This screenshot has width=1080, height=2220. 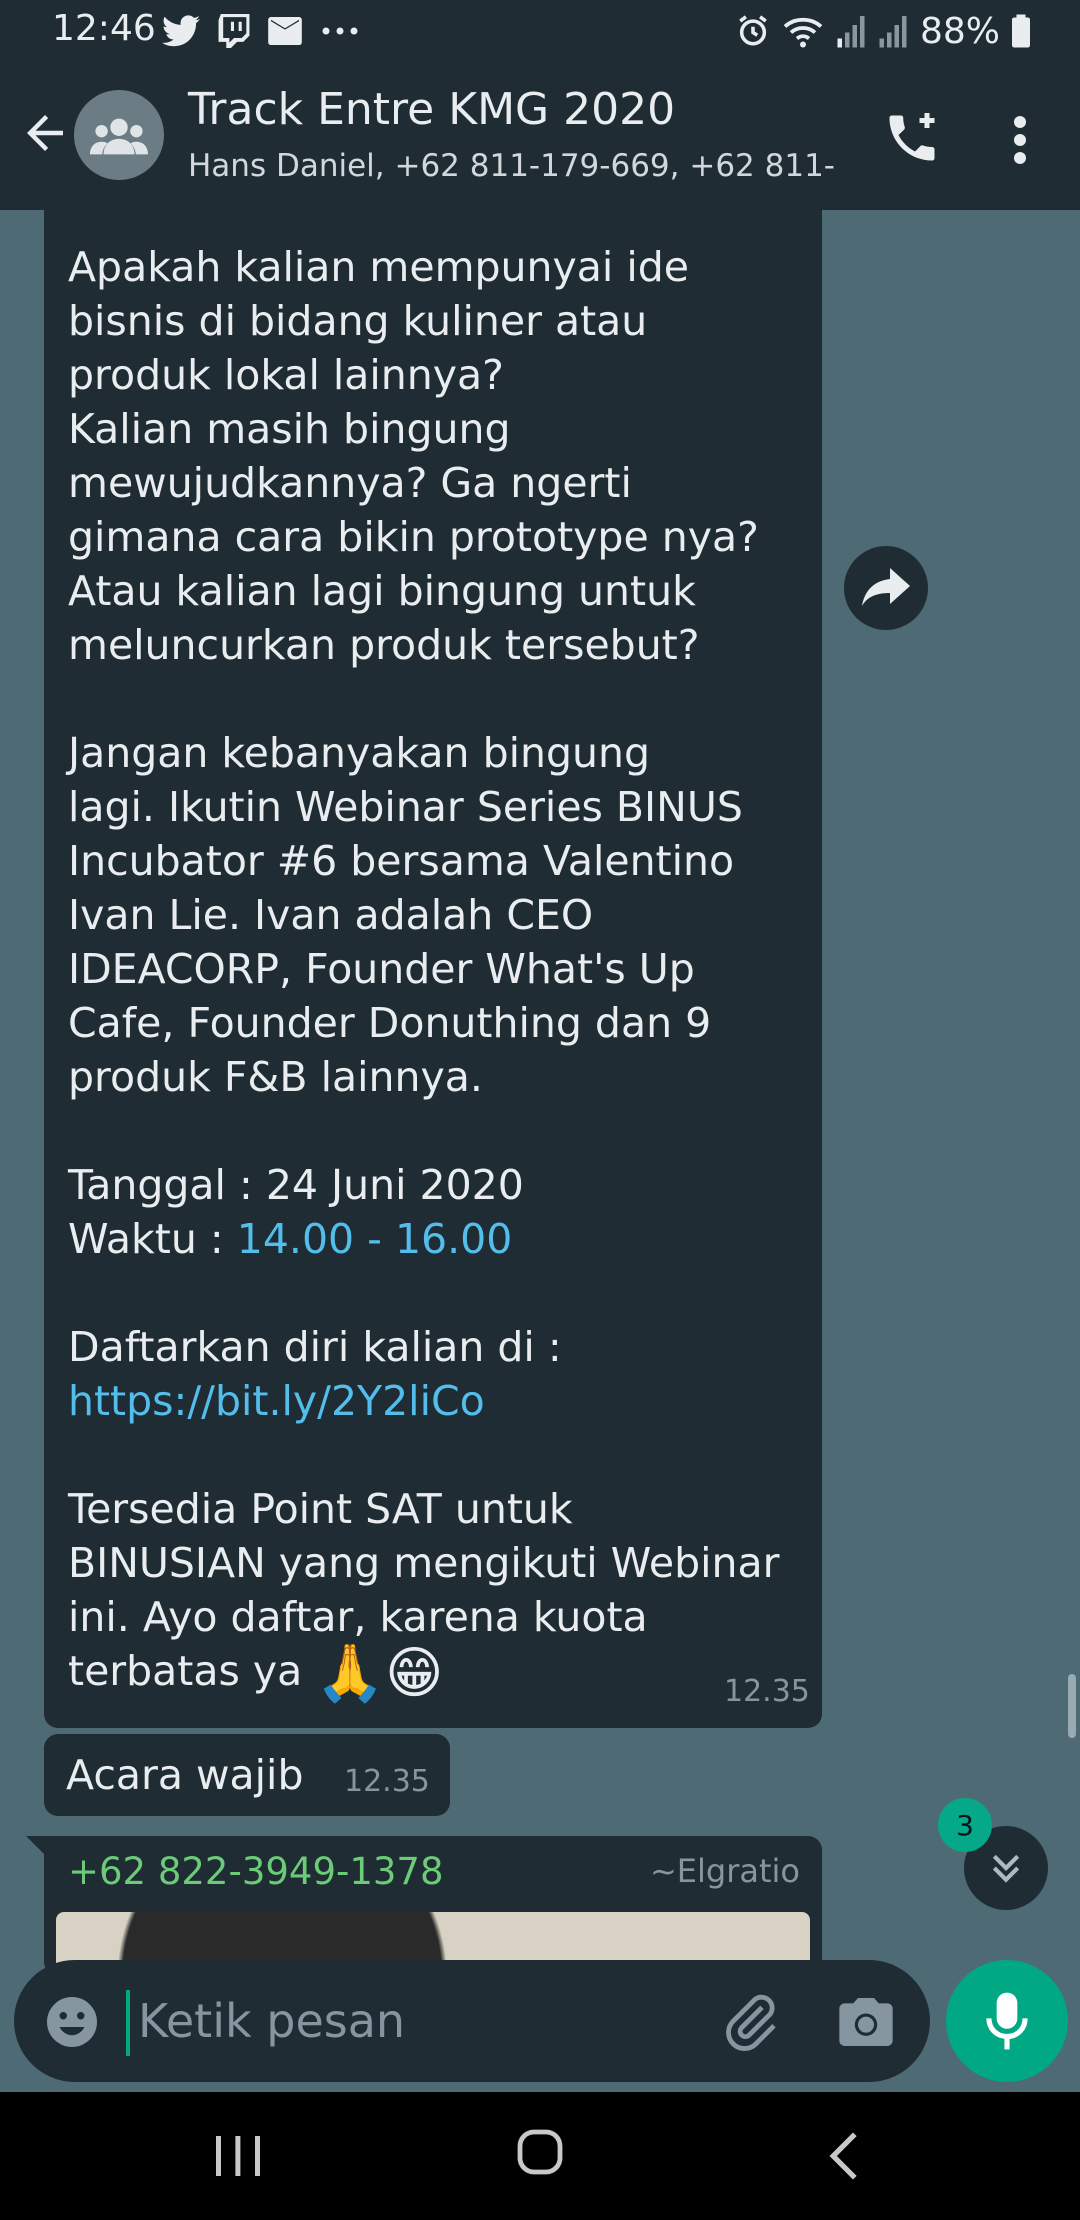 I want to click on registration-link: https://bit.ly/2Y2liCo, so click(x=276, y=1401).